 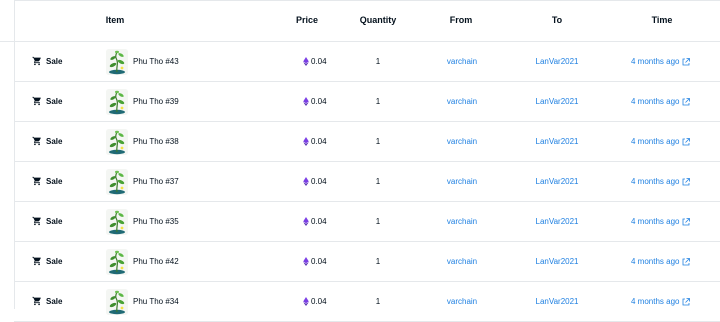 What do you see at coordinates (156, 181) in the screenshot?
I see `item-name: Phu Tho #37` at bounding box center [156, 181].